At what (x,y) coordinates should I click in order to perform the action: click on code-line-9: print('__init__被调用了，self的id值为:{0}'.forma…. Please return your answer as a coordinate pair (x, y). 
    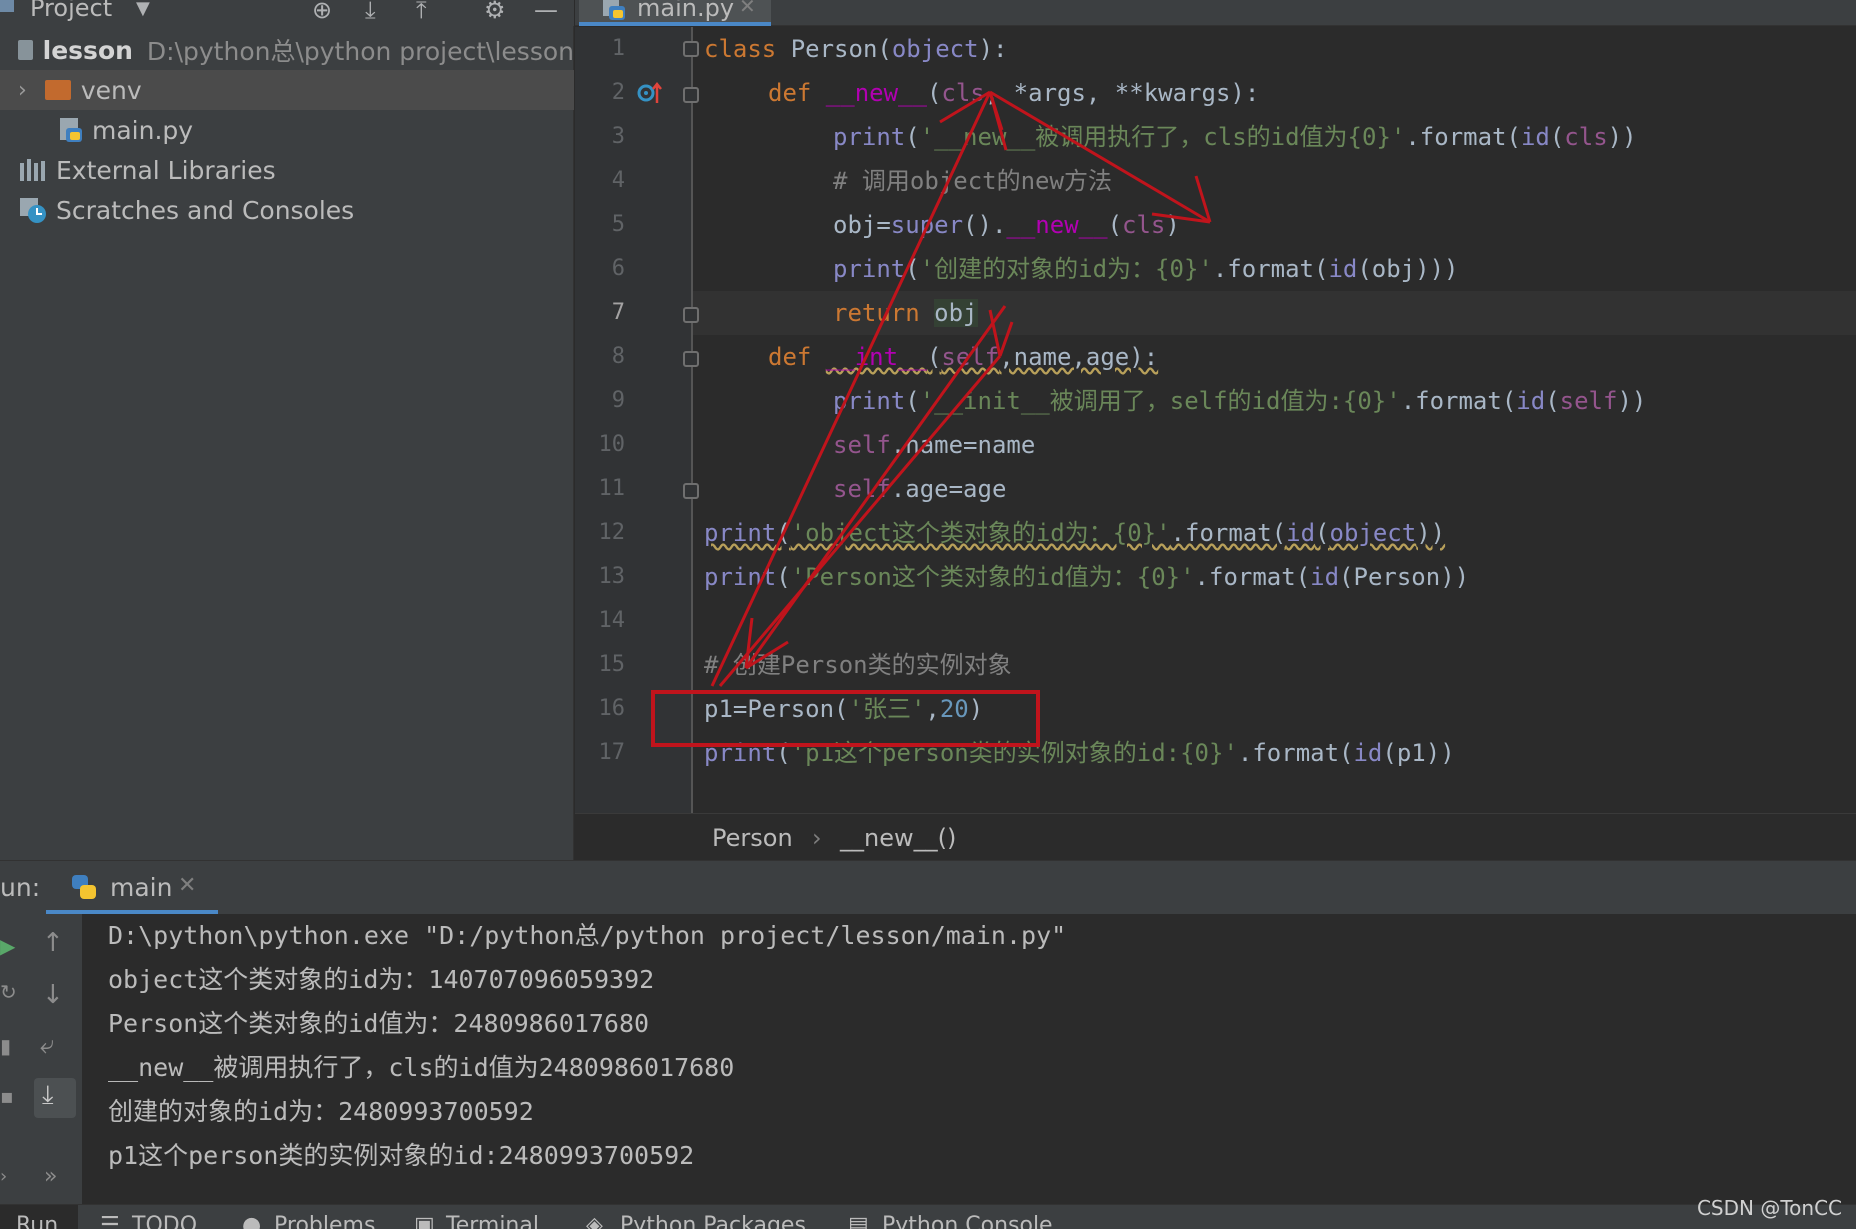
    Looking at the image, I should click on (1239, 401).